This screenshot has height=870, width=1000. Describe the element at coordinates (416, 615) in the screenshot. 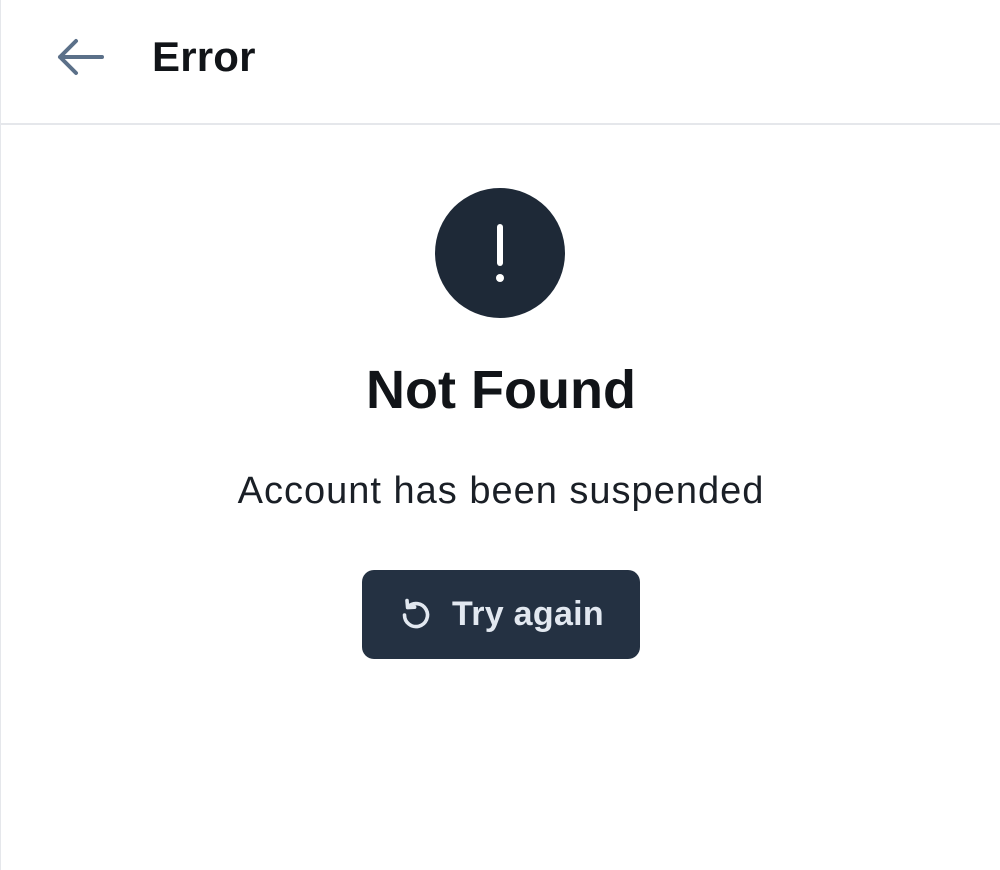

I see `refresh-icon` at that location.